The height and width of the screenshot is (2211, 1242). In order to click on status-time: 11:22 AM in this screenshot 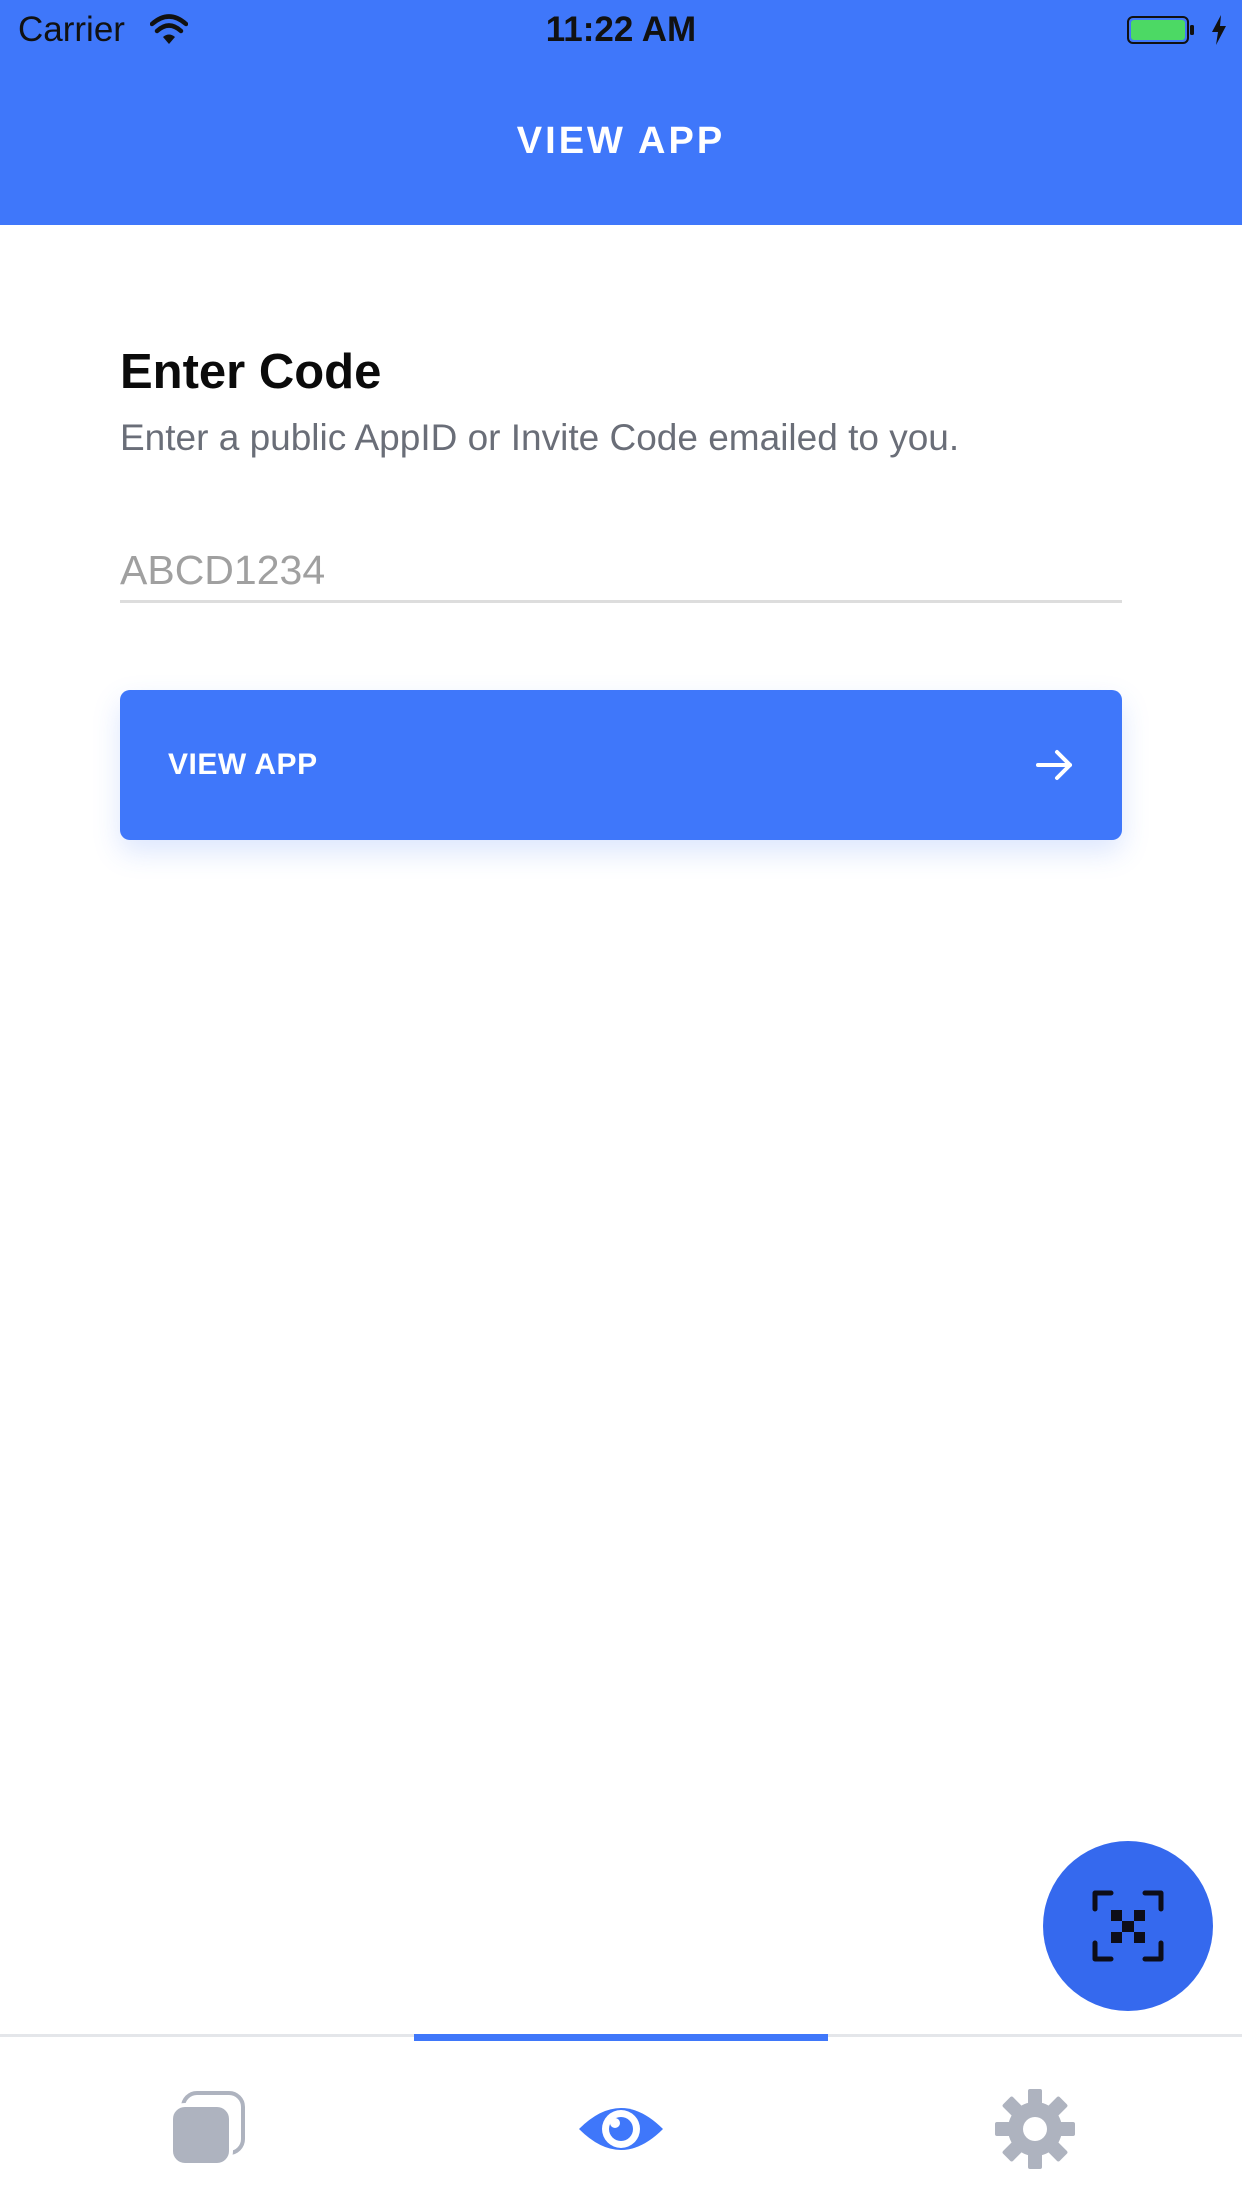, I will do `click(621, 29)`.